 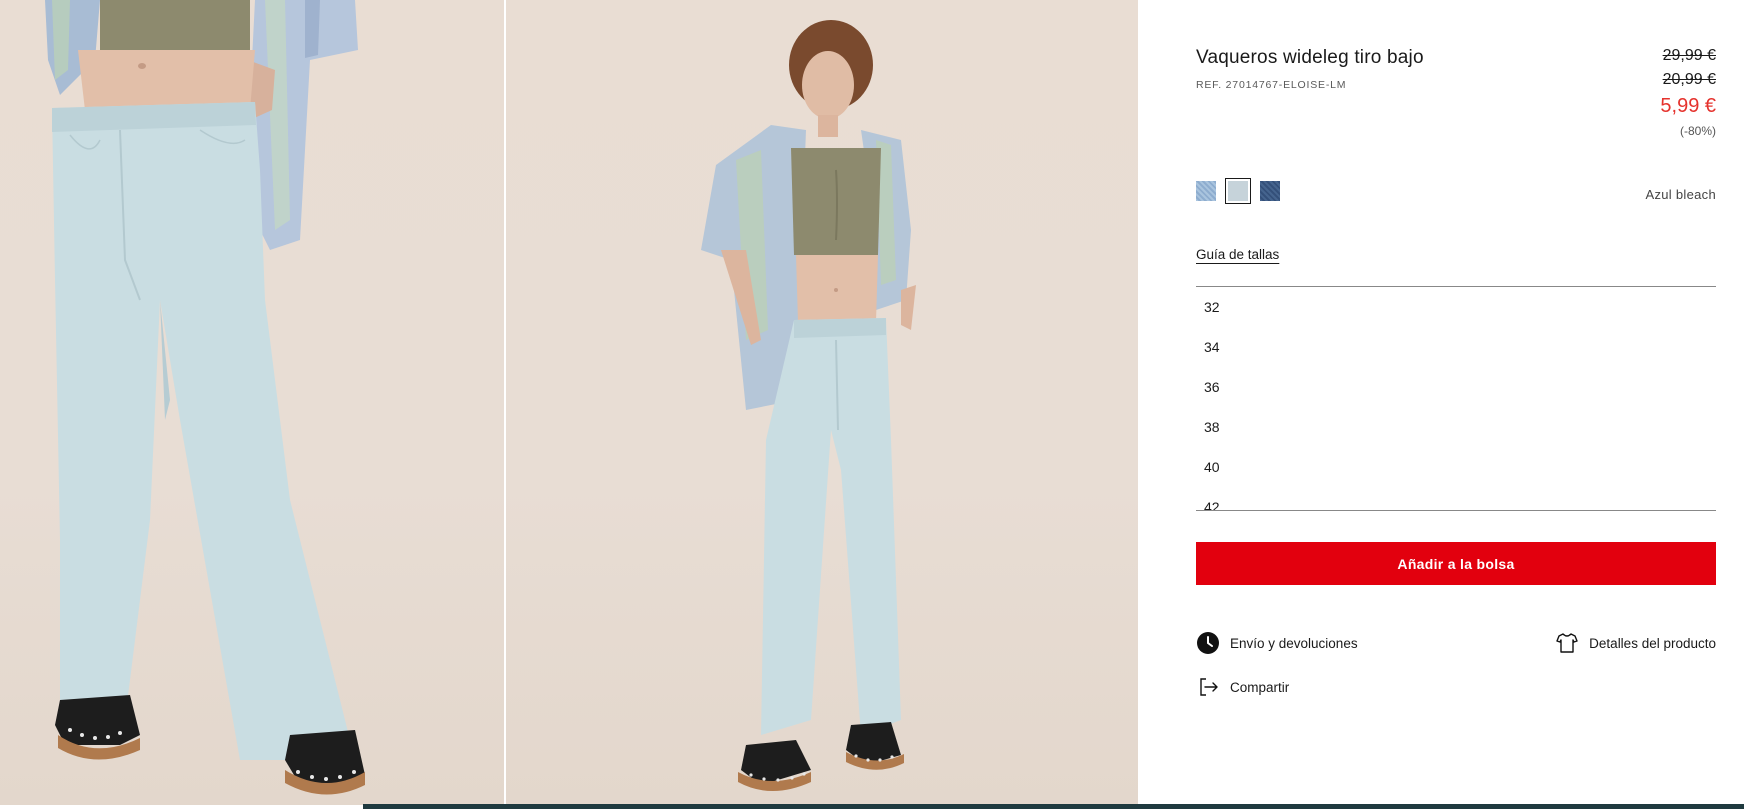 I want to click on share-exit-icon, so click(x=1208, y=687).